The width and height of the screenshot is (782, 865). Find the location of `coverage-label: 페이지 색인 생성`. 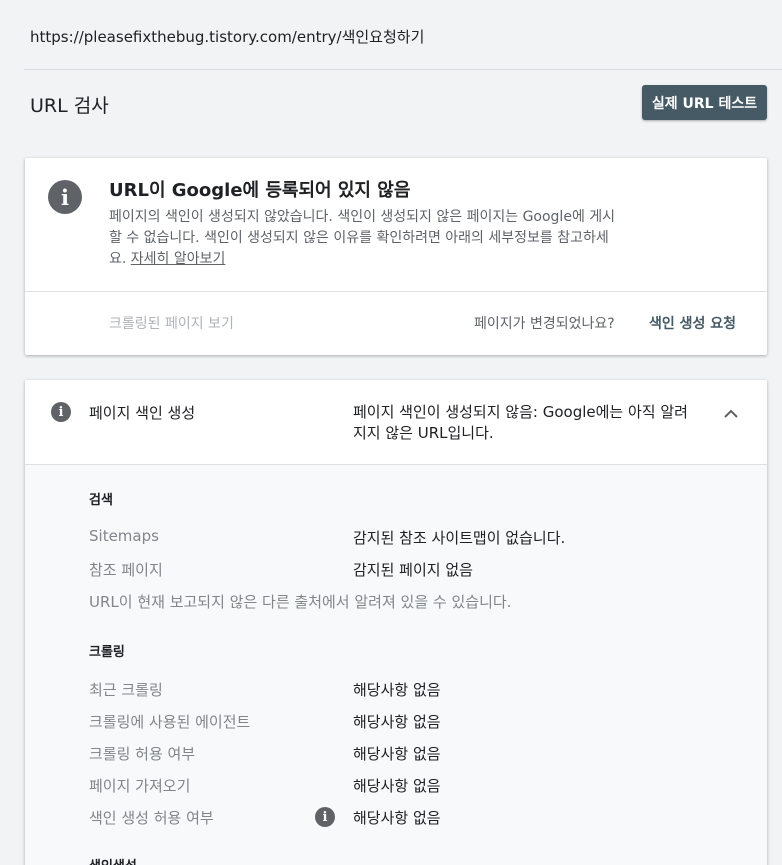

coverage-label: 페이지 색인 생성 is located at coordinates (142, 413).